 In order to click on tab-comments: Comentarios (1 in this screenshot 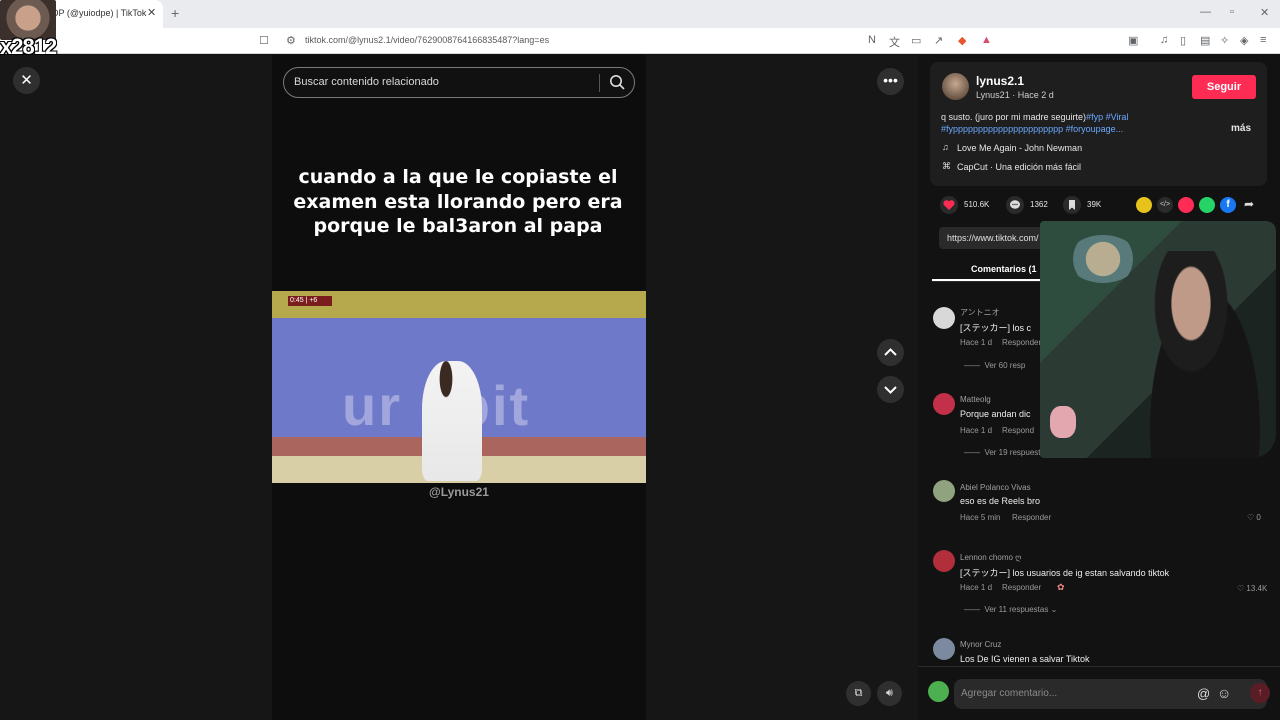, I will do `click(1004, 269)`.